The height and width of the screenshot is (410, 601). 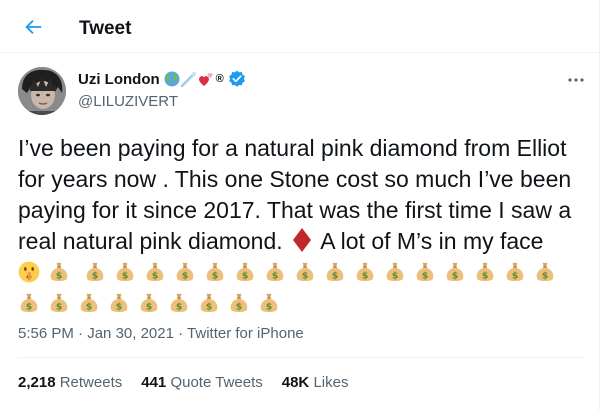 What do you see at coordinates (331, 382) in the screenshot?
I see `likes-label: Likes` at bounding box center [331, 382].